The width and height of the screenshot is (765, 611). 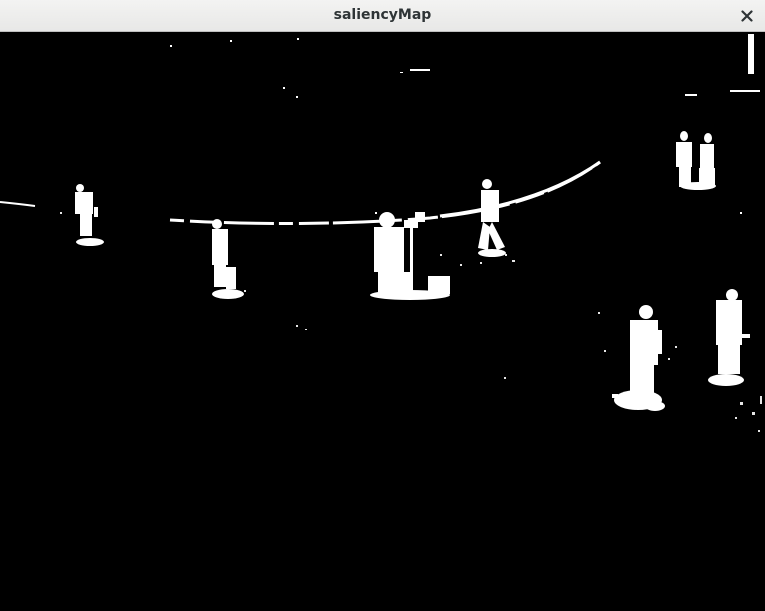 I want to click on close-button, so click(x=747, y=16).